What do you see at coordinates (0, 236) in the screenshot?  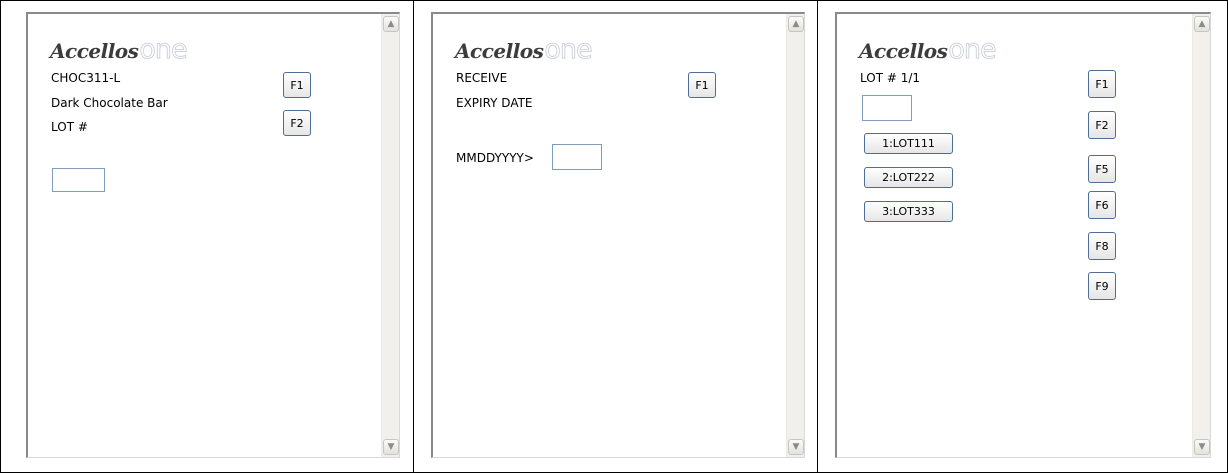 I see `table-left-border` at bounding box center [0, 236].